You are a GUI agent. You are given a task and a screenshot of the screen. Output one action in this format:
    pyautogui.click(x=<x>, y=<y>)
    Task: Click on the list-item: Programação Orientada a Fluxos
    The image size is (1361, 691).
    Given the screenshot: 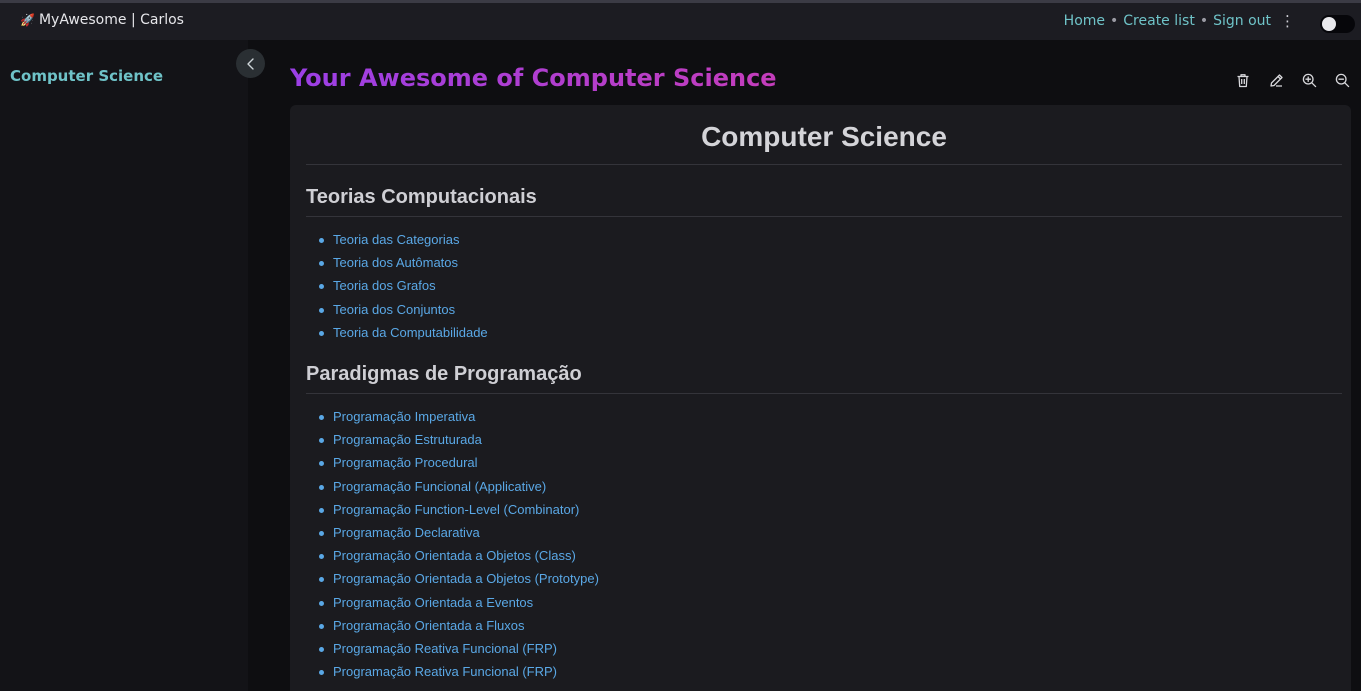 What is the action you would take?
    pyautogui.click(x=459, y=629)
    